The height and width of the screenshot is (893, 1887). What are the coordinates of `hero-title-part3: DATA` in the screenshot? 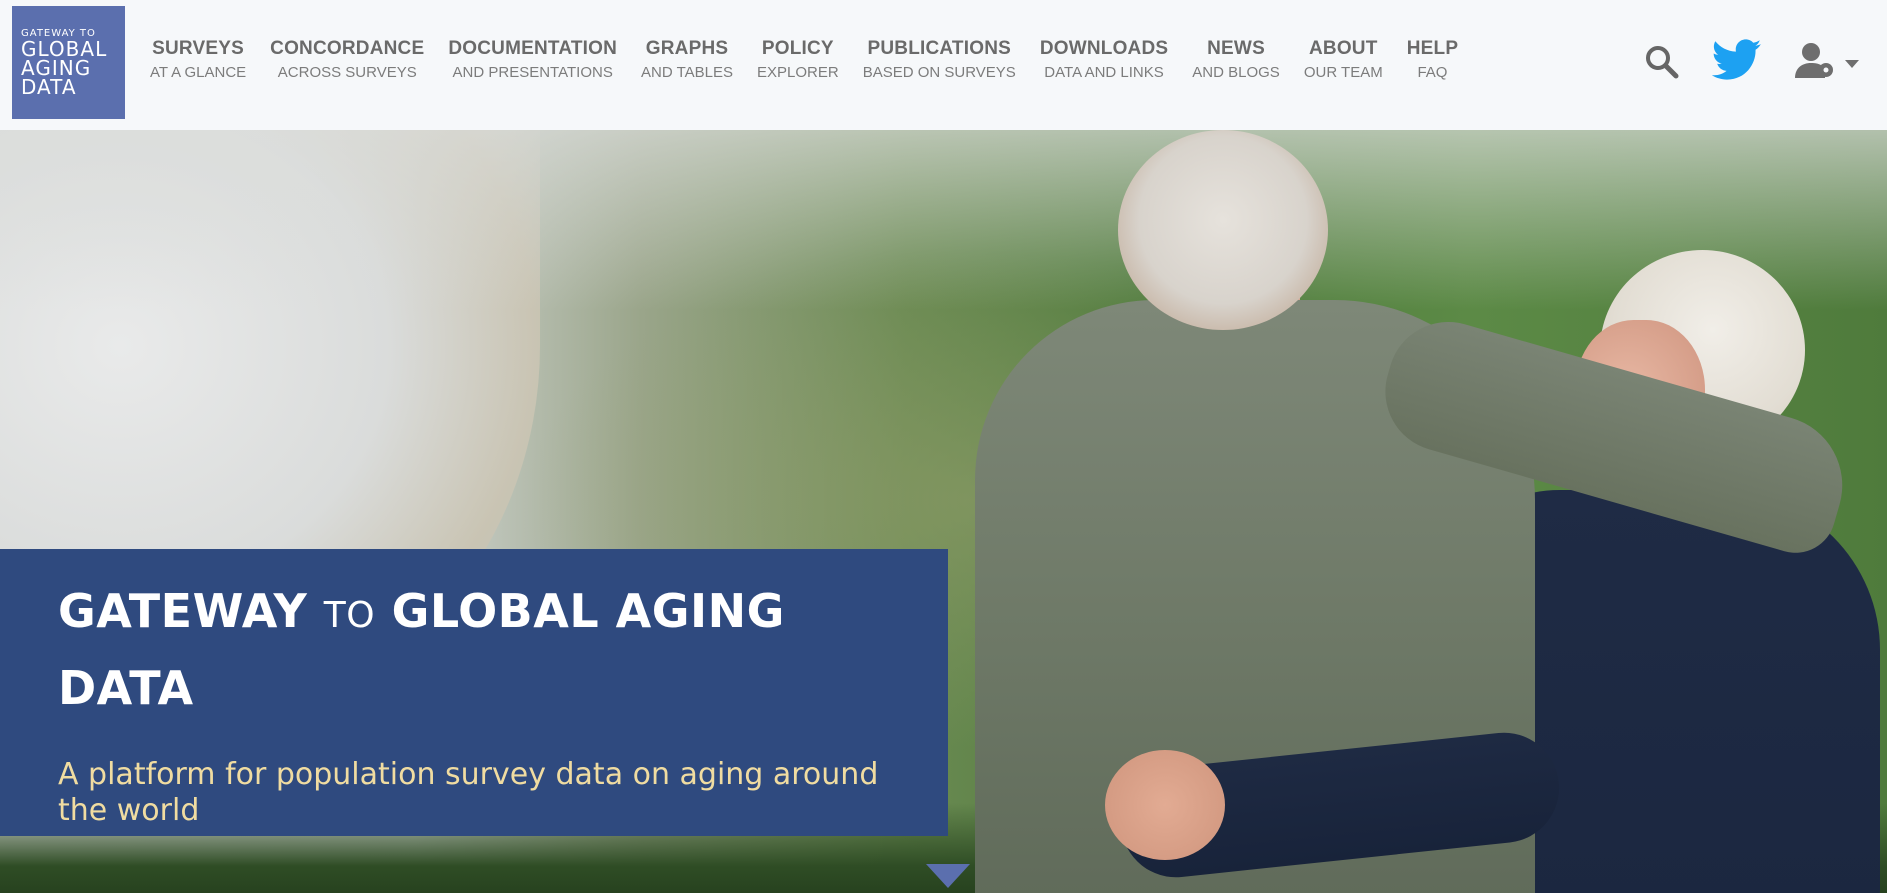 It's located at (126, 688).